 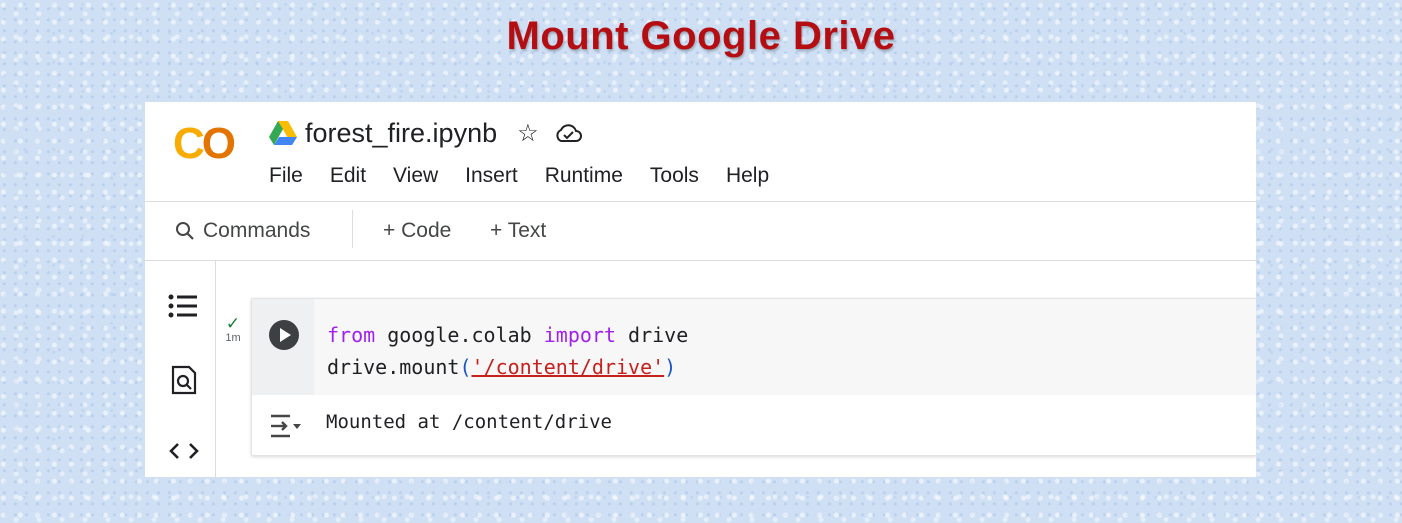 I want to click on title-row: forest_fire.ipynb ☆, so click(x=426, y=133).